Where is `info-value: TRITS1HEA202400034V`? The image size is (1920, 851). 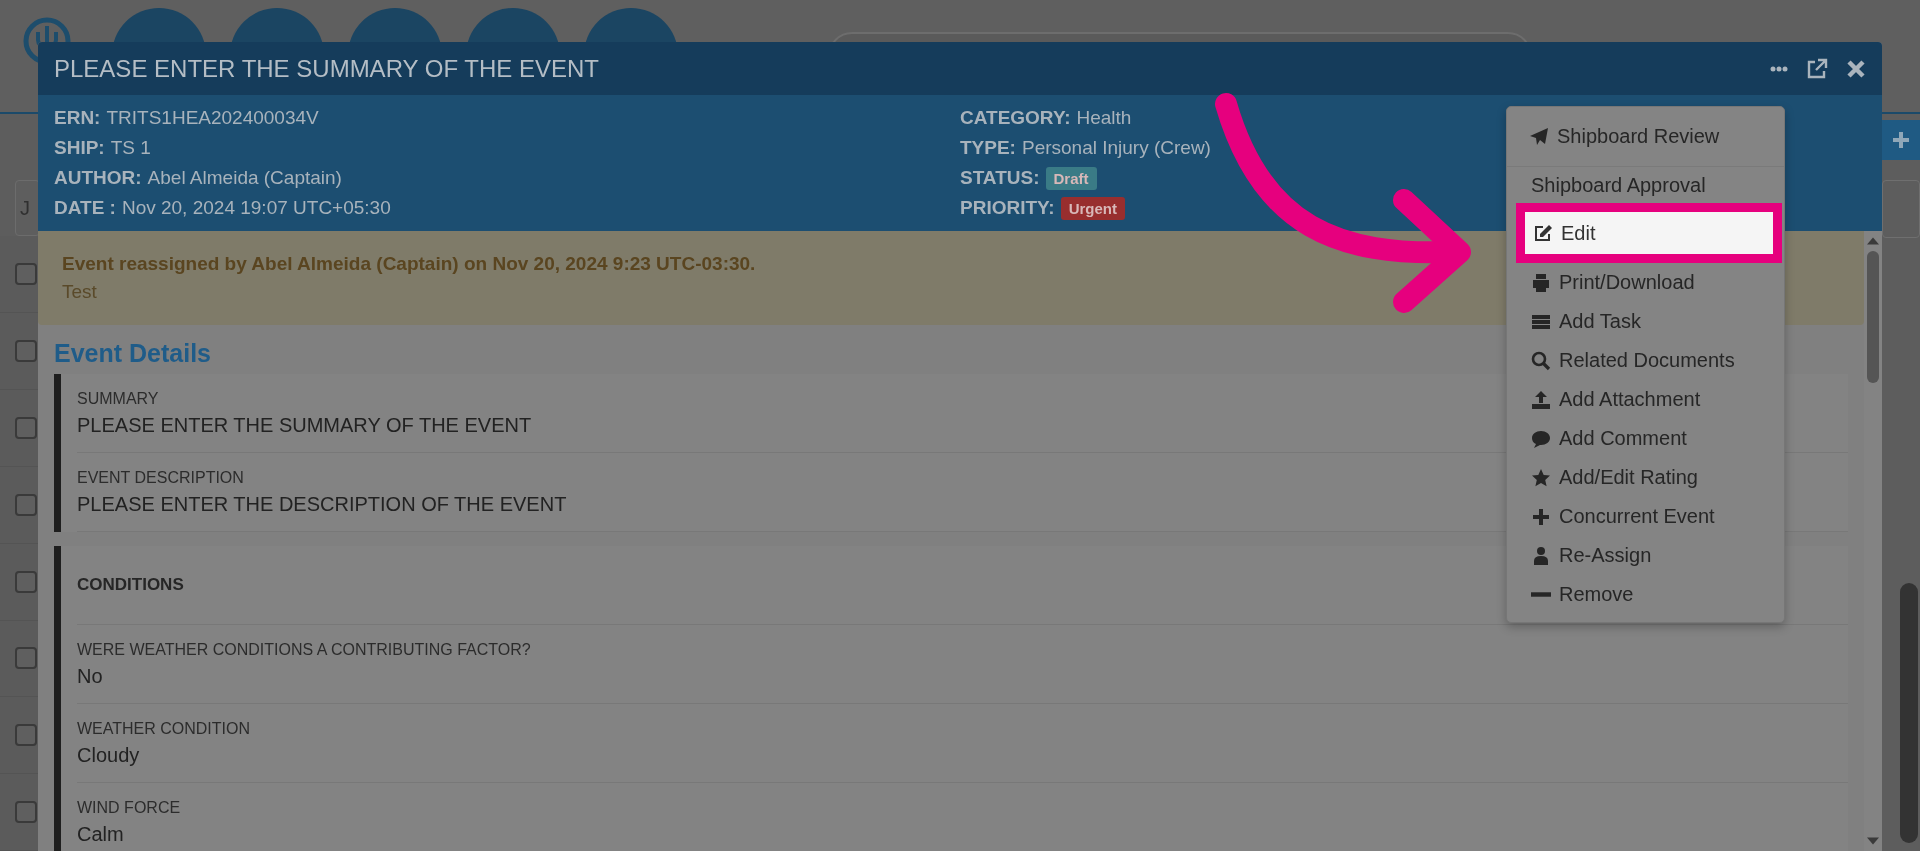
info-value: TRITS1HEA202400034V is located at coordinates (212, 118).